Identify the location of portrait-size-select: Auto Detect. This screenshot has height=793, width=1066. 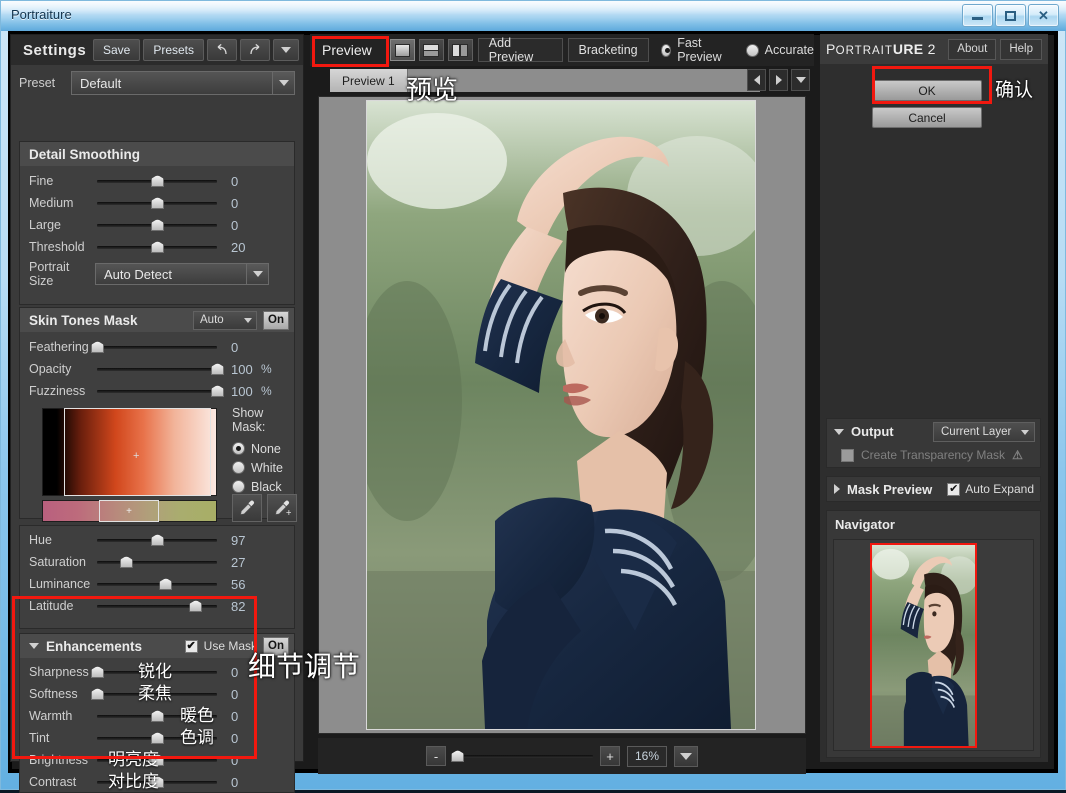
(171, 274).